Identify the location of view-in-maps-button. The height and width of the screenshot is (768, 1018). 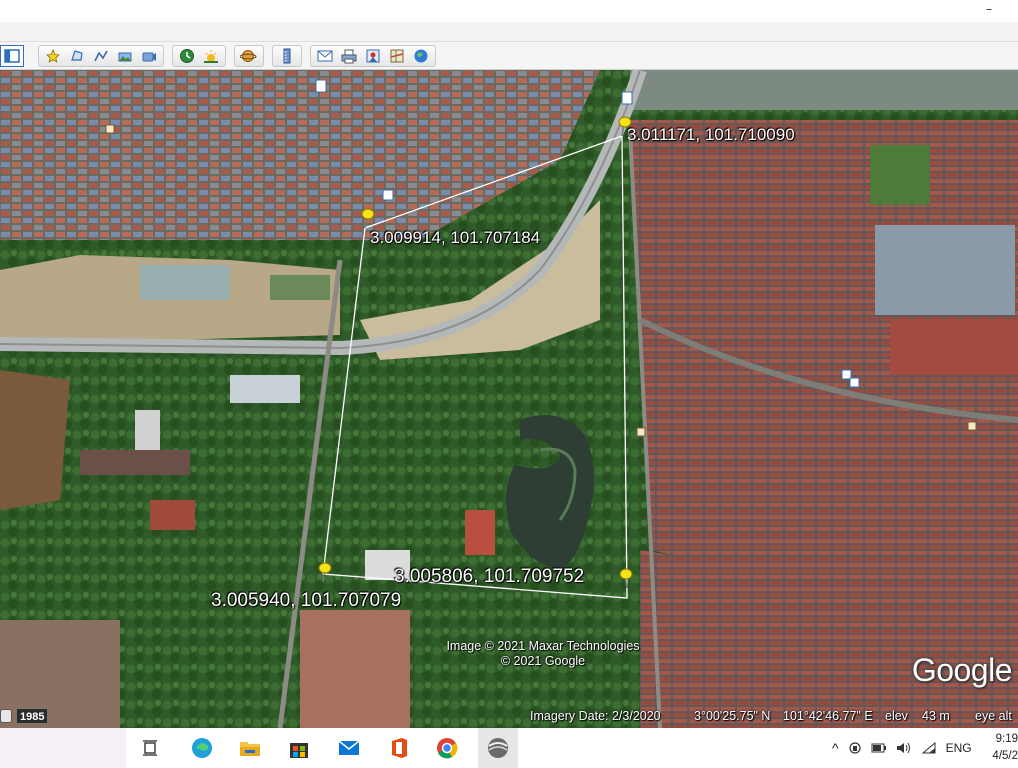
(397, 56).